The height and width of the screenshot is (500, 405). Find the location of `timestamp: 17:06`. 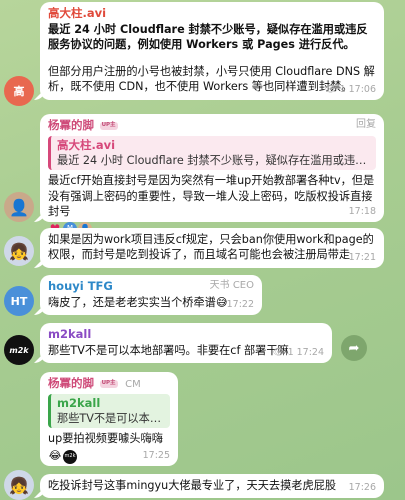

timestamp: 17:06 is located at coordinates (362, 90).